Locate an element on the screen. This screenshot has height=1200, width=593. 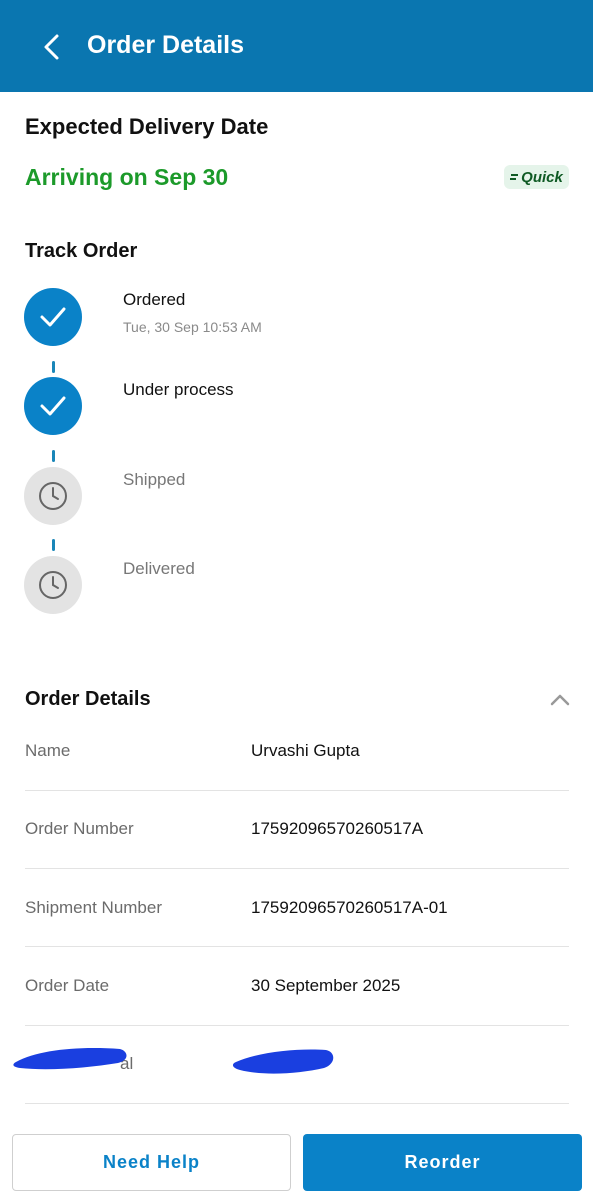
order-details-heading: Order Details is located at coordinates (88, 699).